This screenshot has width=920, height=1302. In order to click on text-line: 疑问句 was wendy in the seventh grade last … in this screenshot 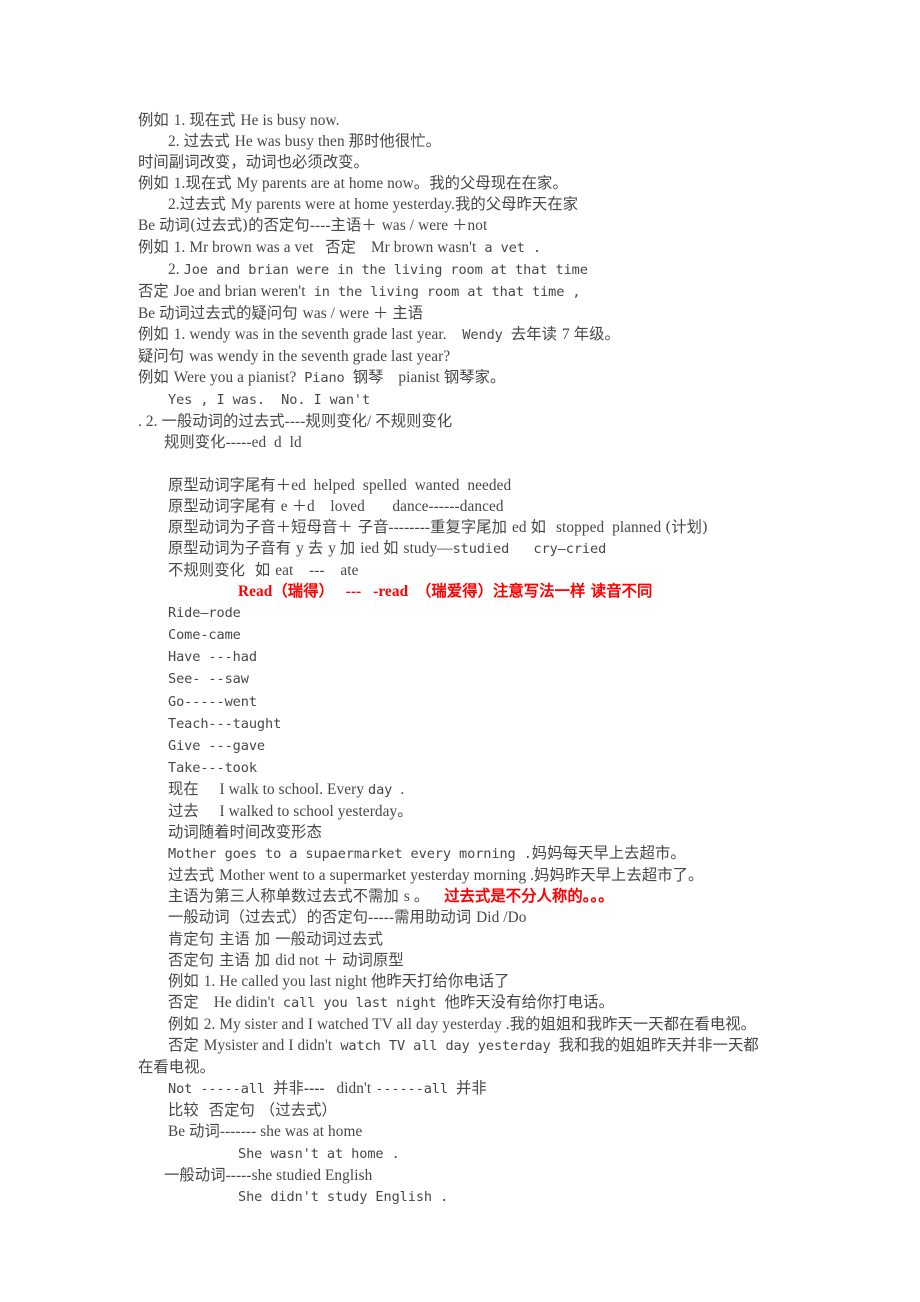, I will do `click(294, 356)`.